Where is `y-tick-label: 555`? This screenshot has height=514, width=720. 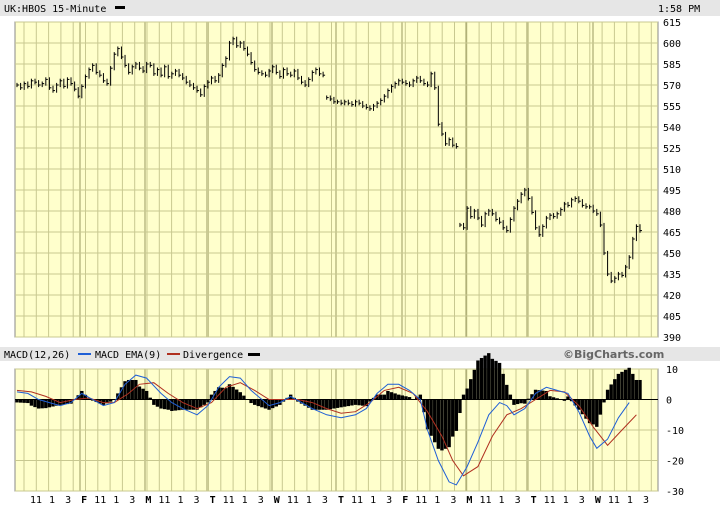 y-tick-label: 555 is located at coordinates (672, 107).